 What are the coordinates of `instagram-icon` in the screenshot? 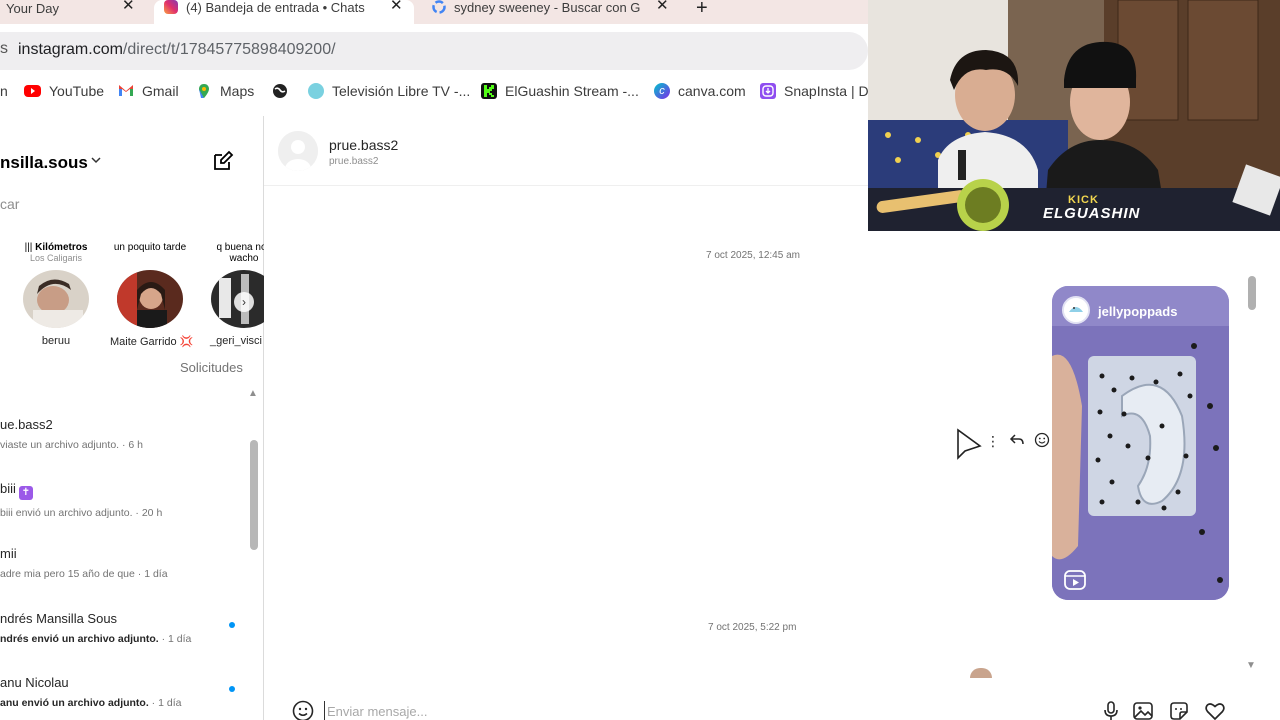 It's located at (171, 7).